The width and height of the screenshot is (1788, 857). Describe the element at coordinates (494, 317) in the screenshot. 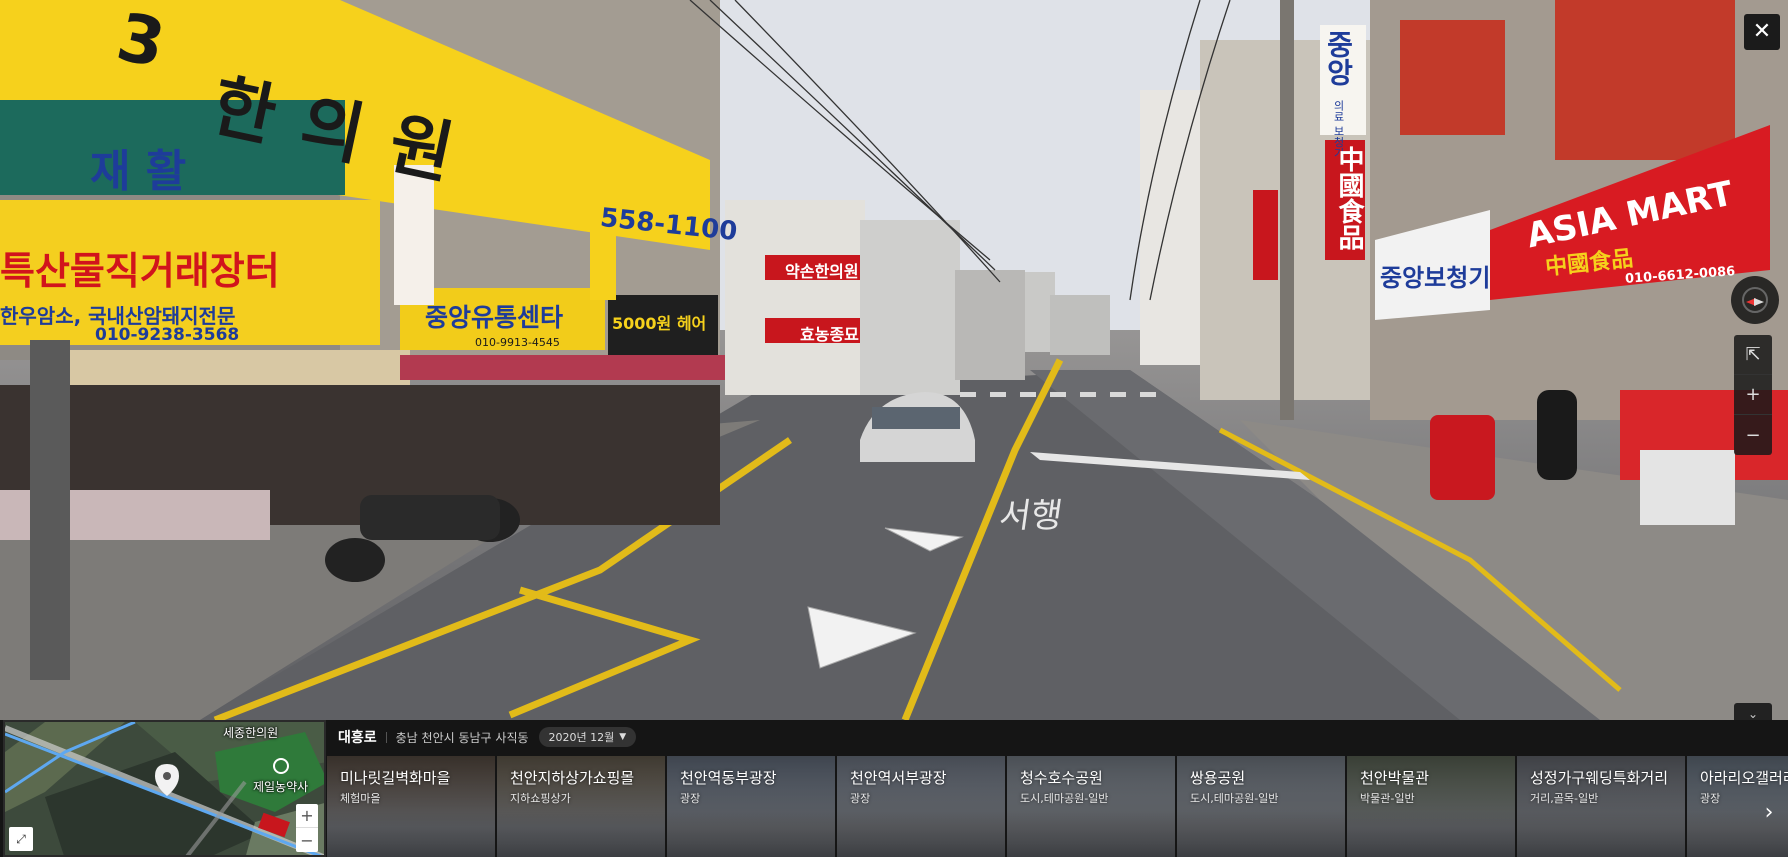

I see `sign-jungang-yutong: 중앙유통센타` at that location.